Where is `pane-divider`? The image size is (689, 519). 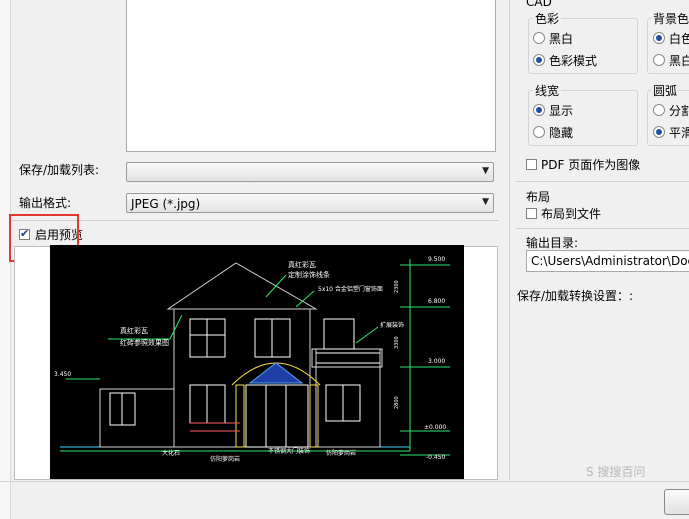
pane-divider is located at coordinates (509, 240).